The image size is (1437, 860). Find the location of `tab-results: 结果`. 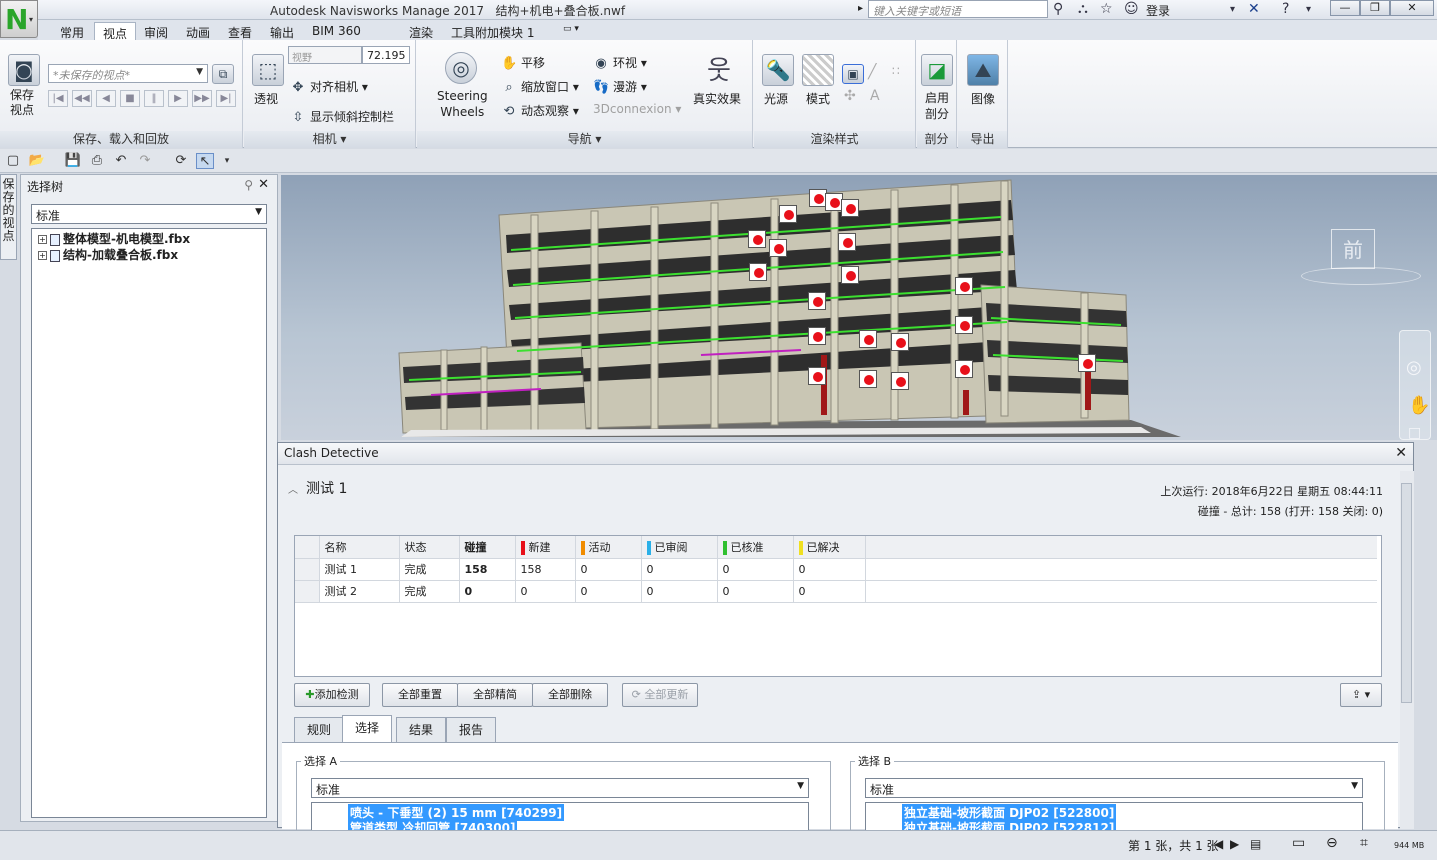

tab-results: 结果 is located at coordinates (421, 730).